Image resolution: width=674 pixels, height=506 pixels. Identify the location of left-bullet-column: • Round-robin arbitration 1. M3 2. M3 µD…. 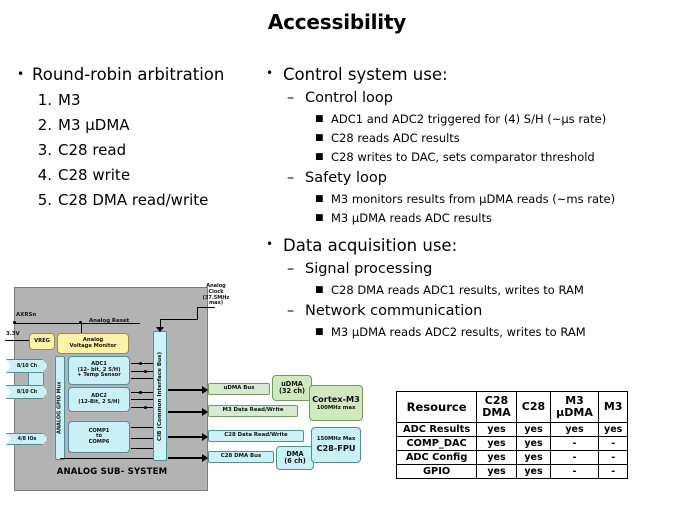
(139, 137).